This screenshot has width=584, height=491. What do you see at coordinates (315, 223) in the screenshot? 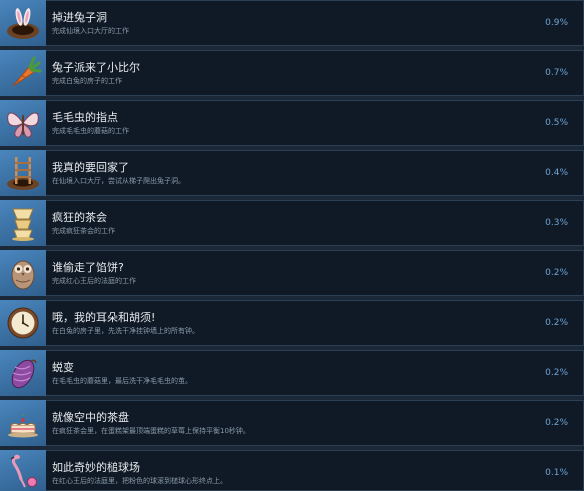
I see `achievement-panel: 疯狂的茶会 完成疯狂茶会的工作 0.3%` at bounding box center [315, 223].